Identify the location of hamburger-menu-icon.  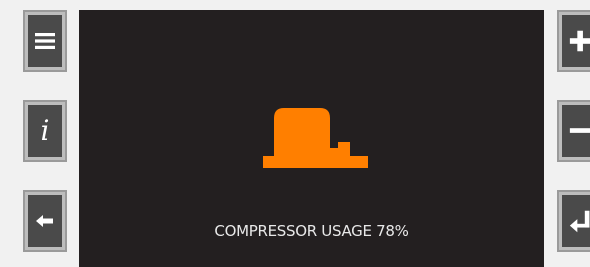
(45, 41).